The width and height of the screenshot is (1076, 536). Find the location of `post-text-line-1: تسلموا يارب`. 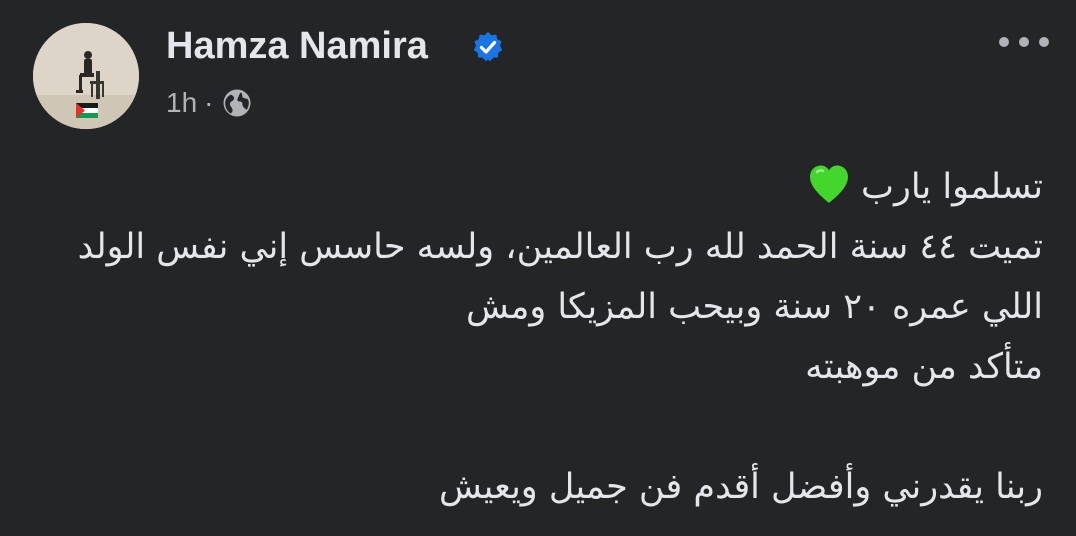

post-text-line-1: تسلموا يارب is located at coordinates (538, 187).